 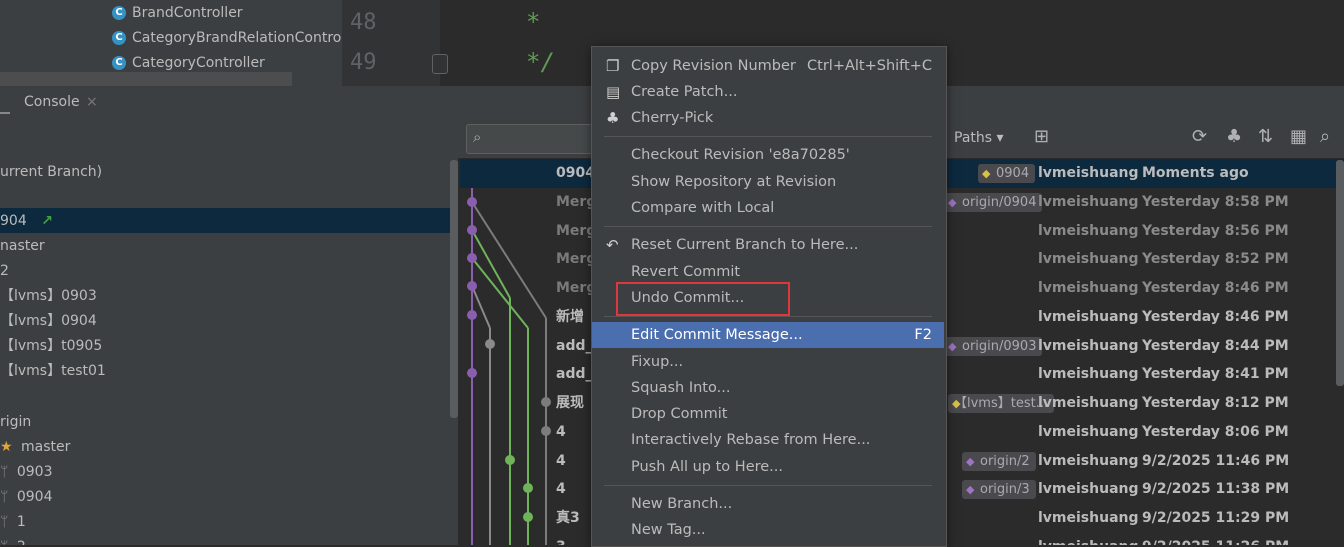 I want to click on branch-item-lvms-0903: 【lvms】0903, so click(x=48, y=296).